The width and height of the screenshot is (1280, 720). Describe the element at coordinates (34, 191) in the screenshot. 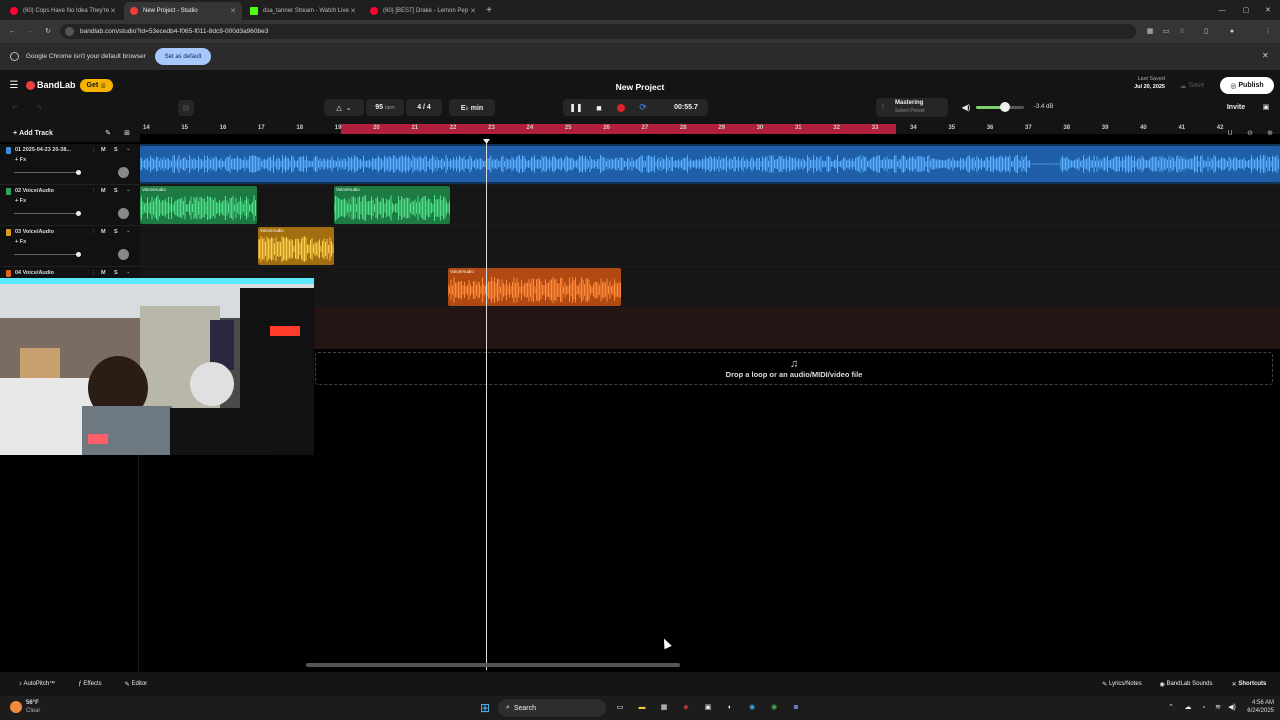

I see `track-name: 02 Voice/Audio` at that location.